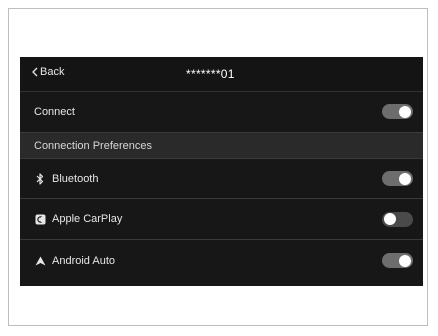 This screenshot has height=336, width=438. What do you see at coordinates (93, 145) in the screenshot?
I see `section-title: Connection Preferences` at bounding box center [93, 145].